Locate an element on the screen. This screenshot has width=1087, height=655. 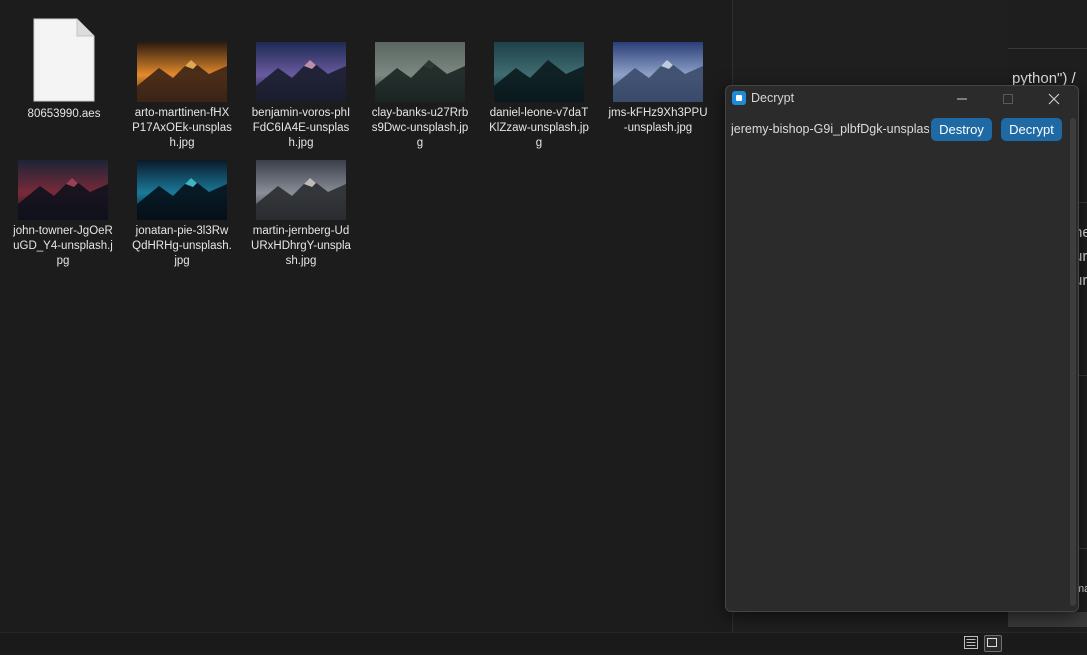
details-view-button is located at coordinates (971, 642).